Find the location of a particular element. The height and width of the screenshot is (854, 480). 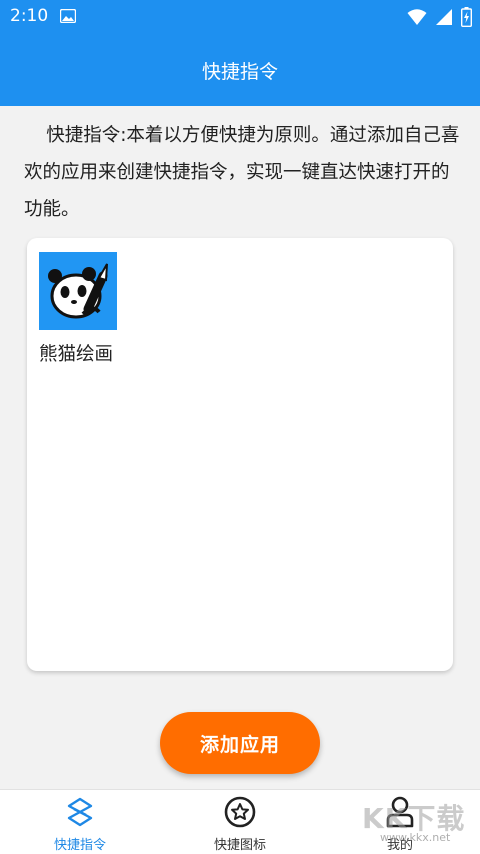

app-name: 熊猫绘画 is located at coordinates (76, 354).